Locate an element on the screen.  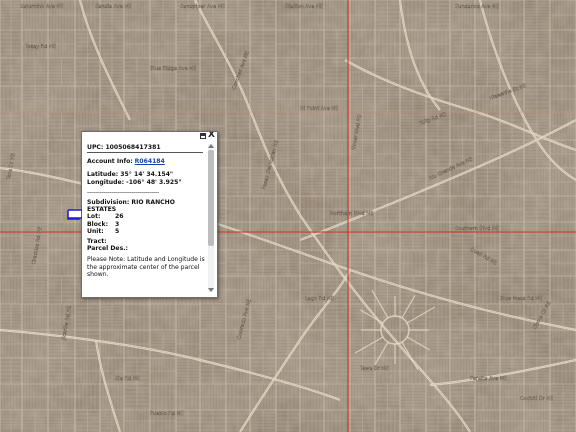
close-button: X is located at coordinates (211, 136).